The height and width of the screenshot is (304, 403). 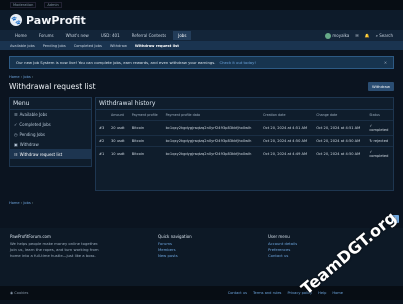 I want to click on user-menu: moyalka, so click(x=337, y=35).